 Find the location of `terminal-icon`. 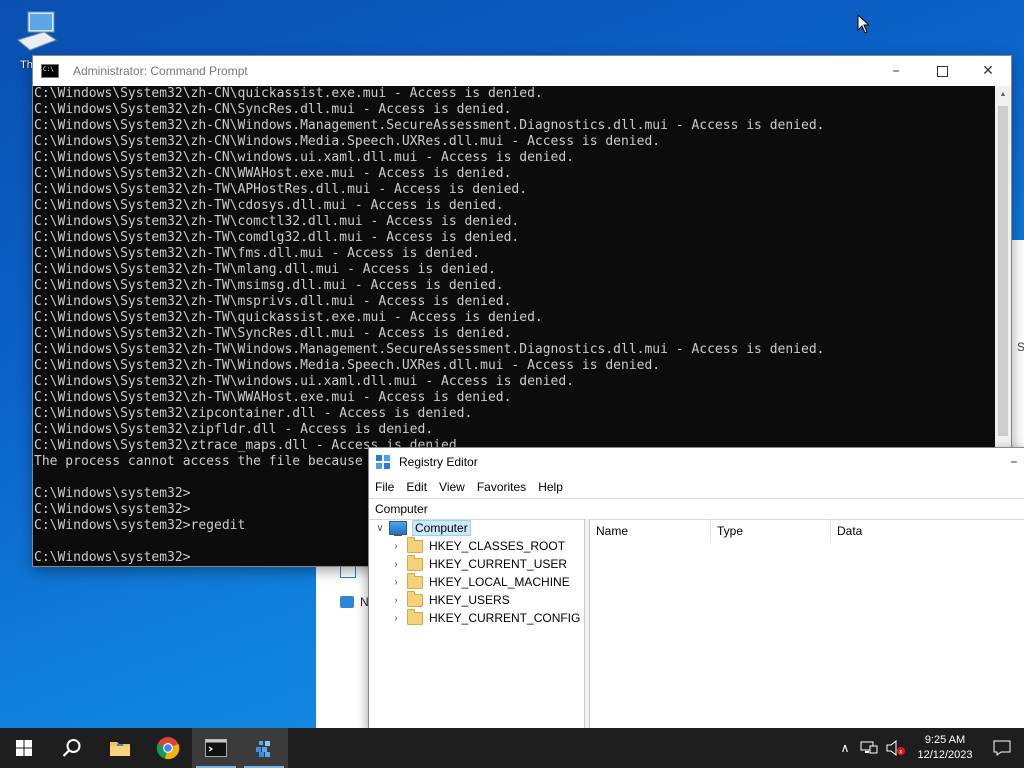

terminal-icon is located at coordinates (216, 748).